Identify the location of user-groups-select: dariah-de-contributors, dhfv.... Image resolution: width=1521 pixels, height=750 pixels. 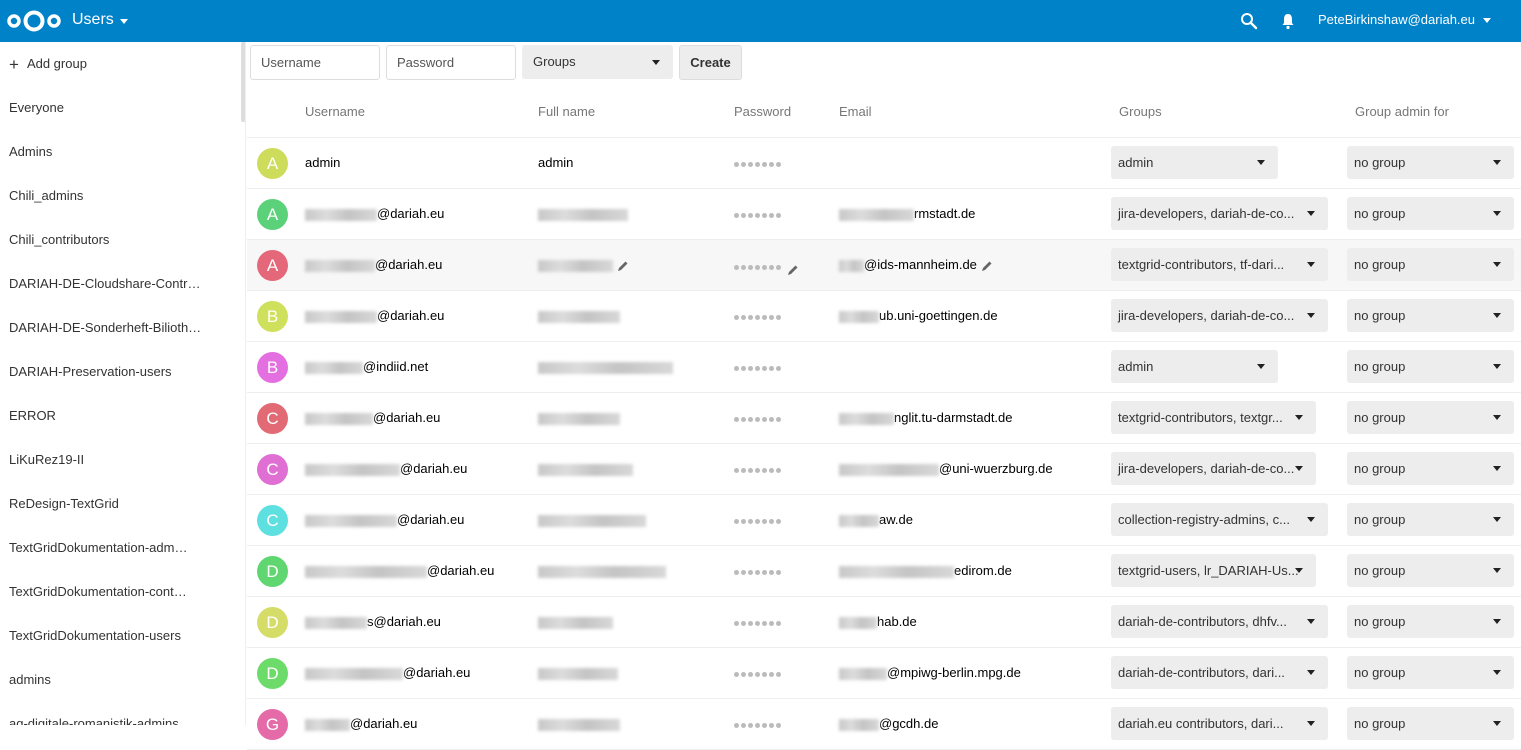
(1219, 621).